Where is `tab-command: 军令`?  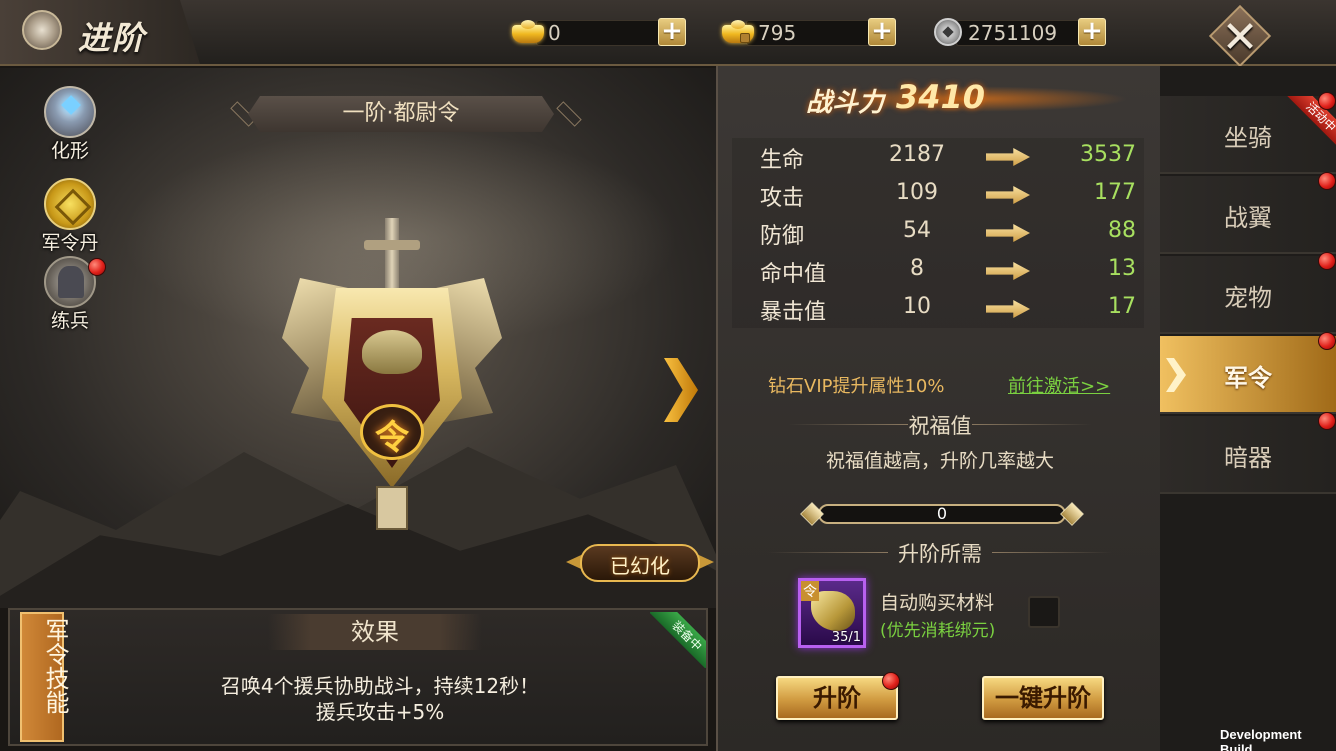 tab-command: 军令 is located at coordinates (1248, 373).